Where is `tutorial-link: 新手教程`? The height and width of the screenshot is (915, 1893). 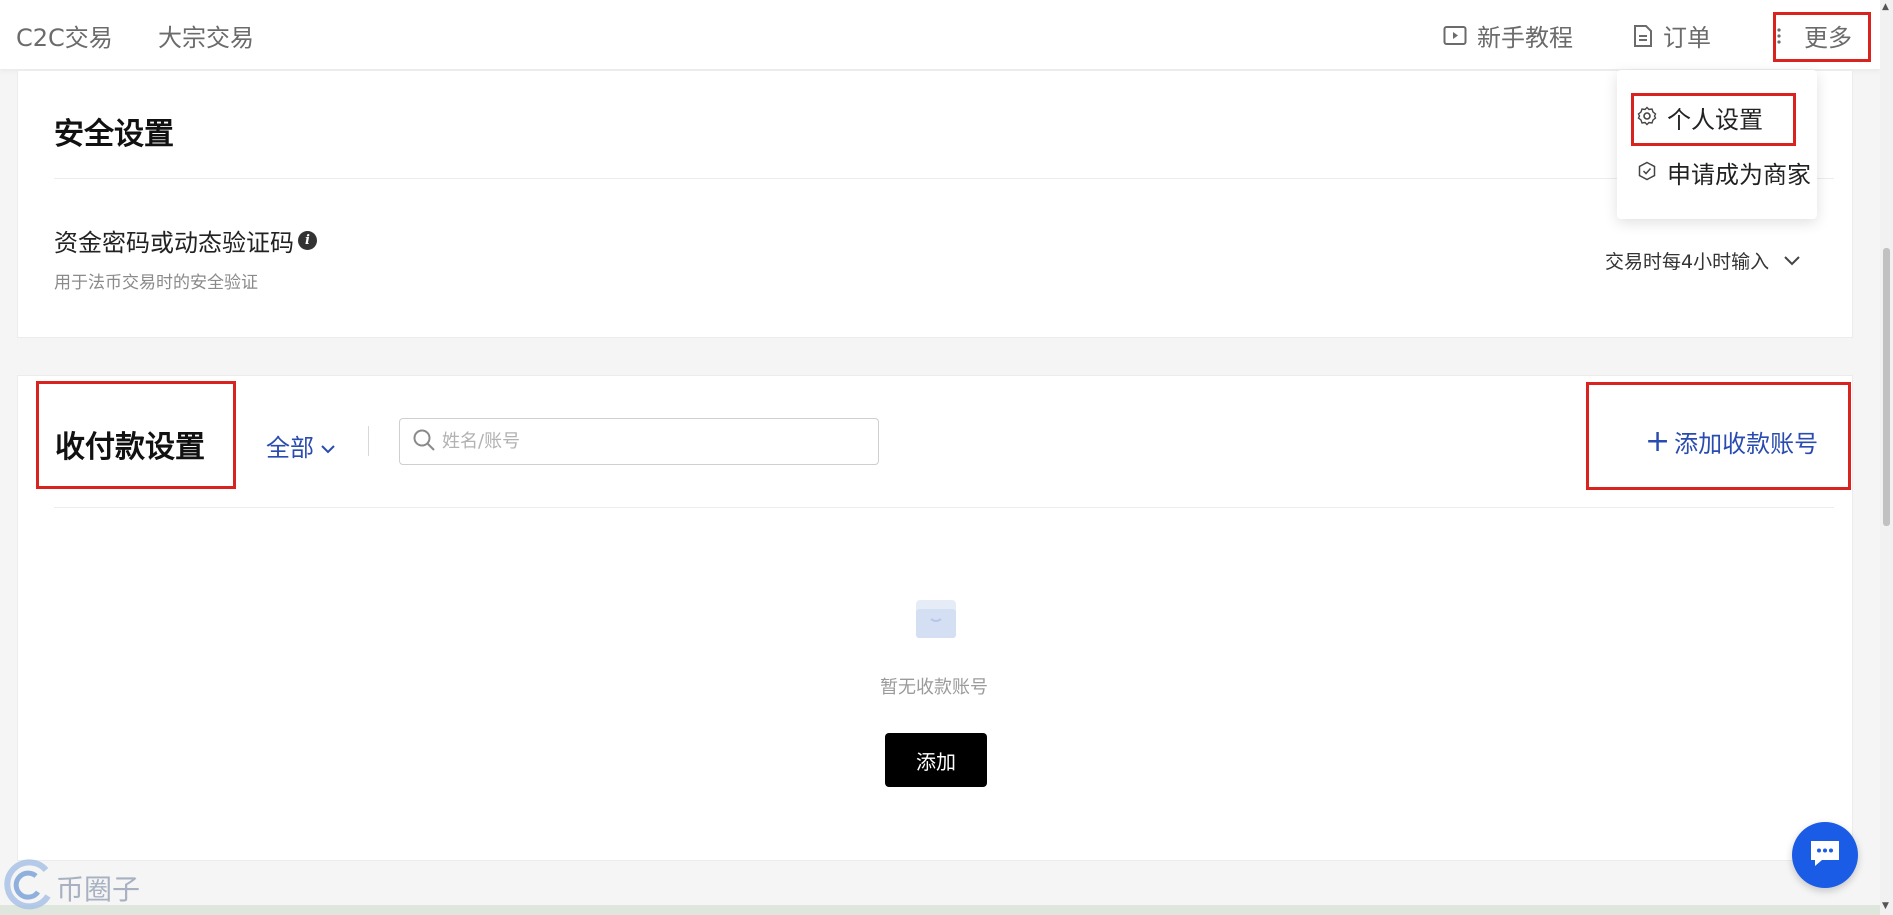
tutorial-link: 新手教程 is located at coordinates (1508, 35).